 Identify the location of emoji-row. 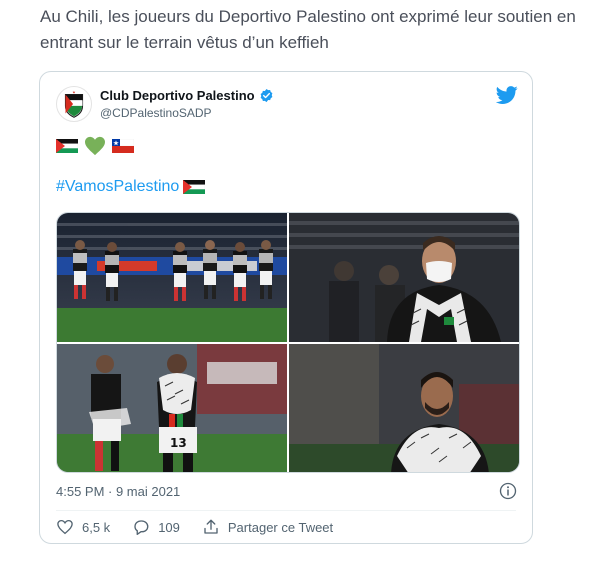
(95, 146).